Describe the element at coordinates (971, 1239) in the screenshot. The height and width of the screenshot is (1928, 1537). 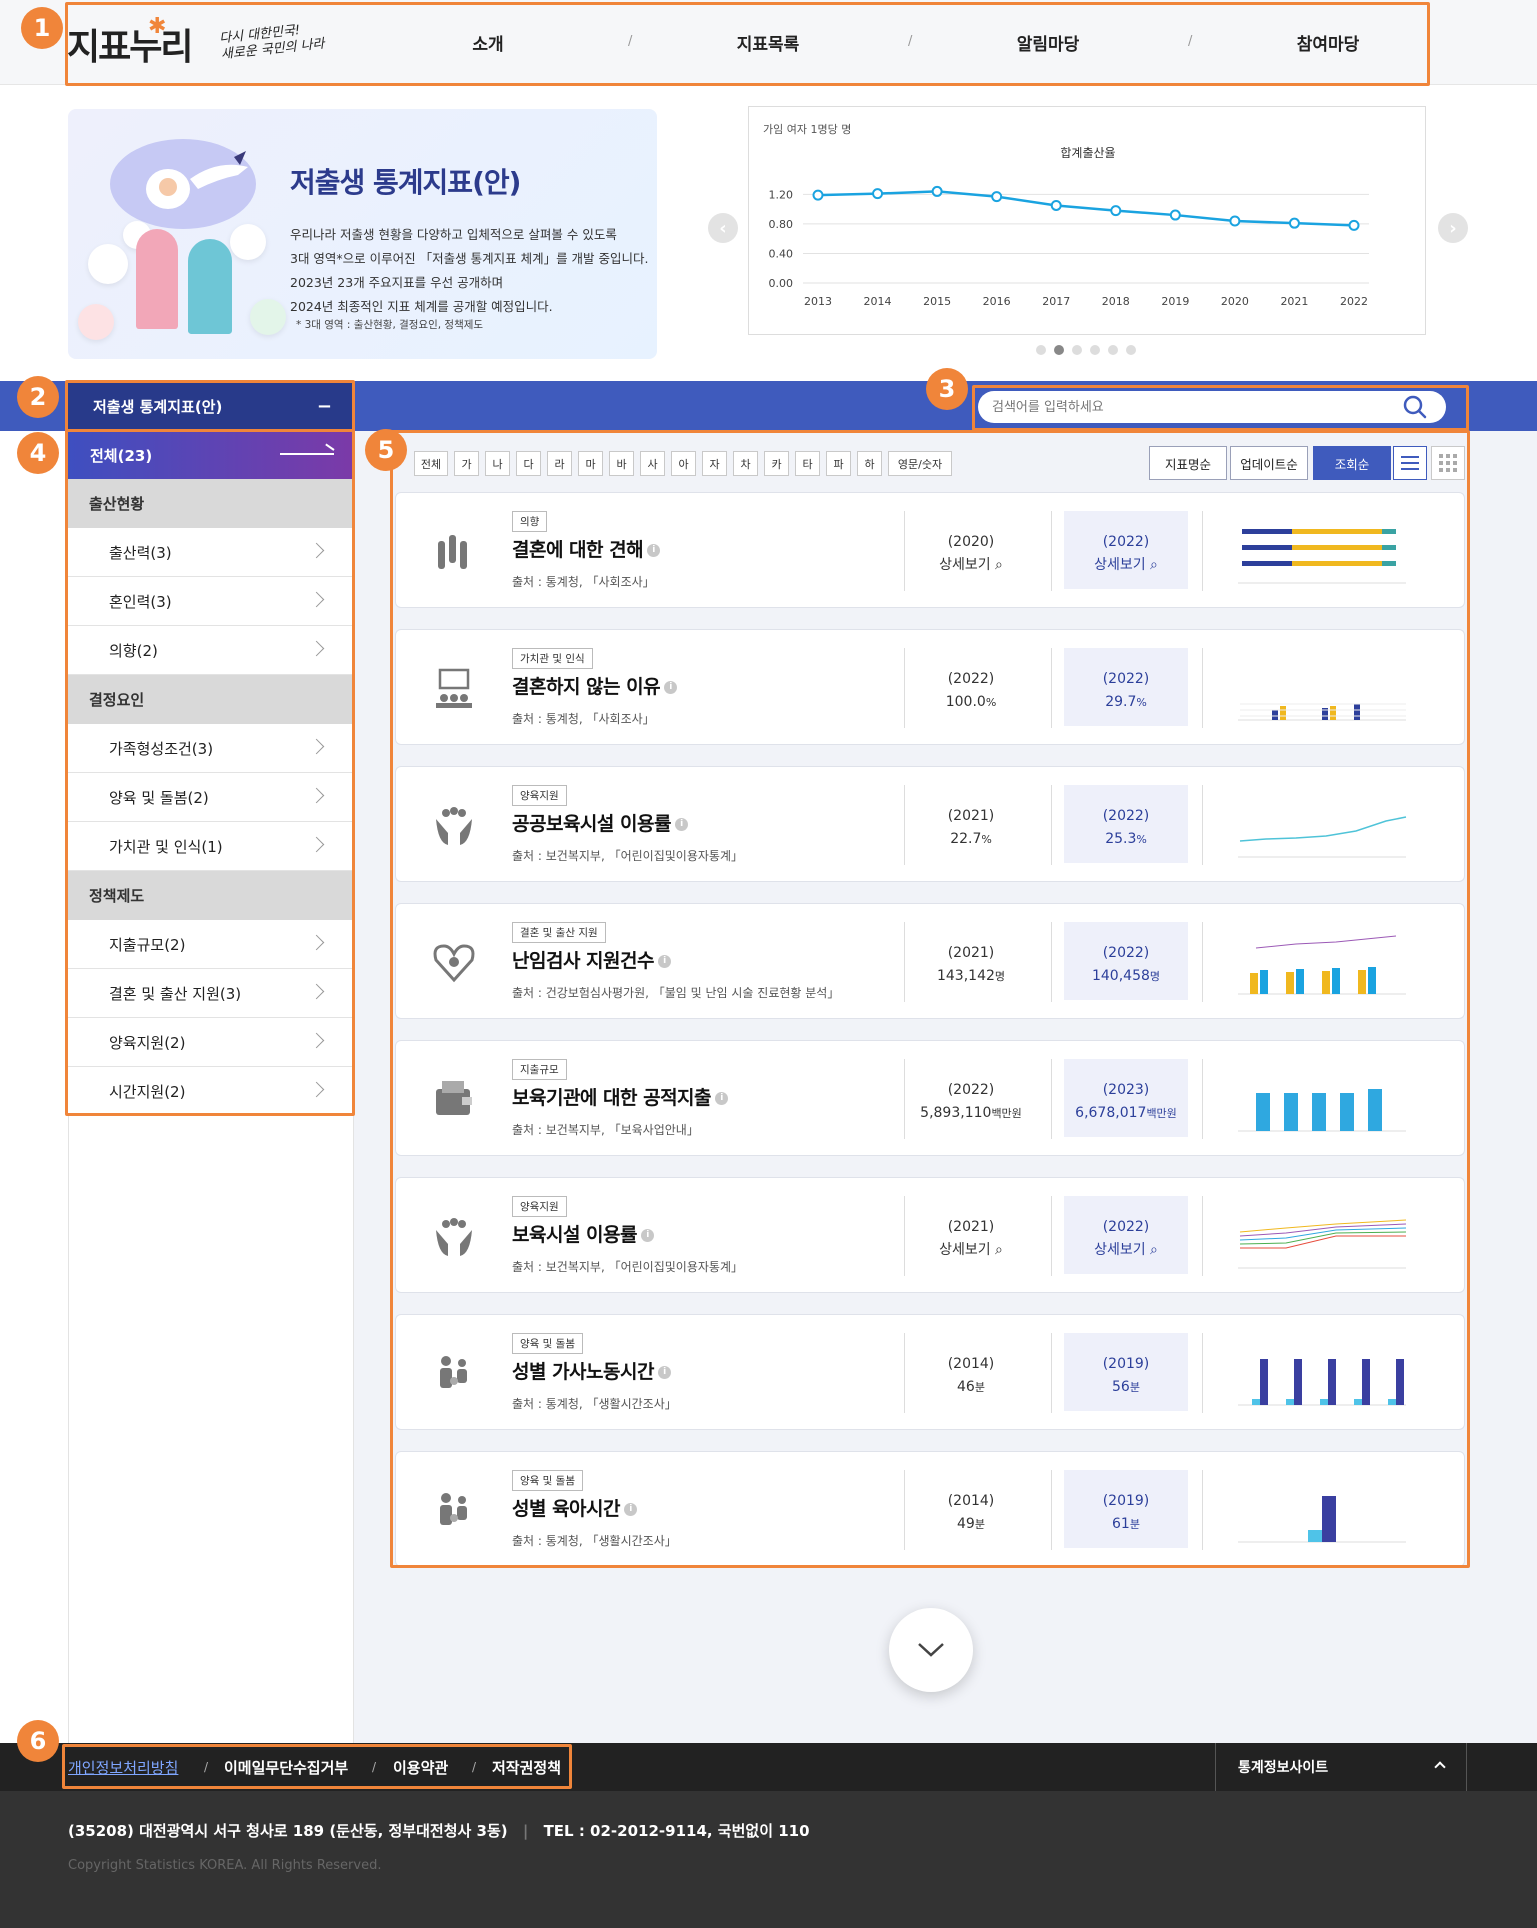
I see `previous-value: (2021) 상세보기 ⌕` at that location.